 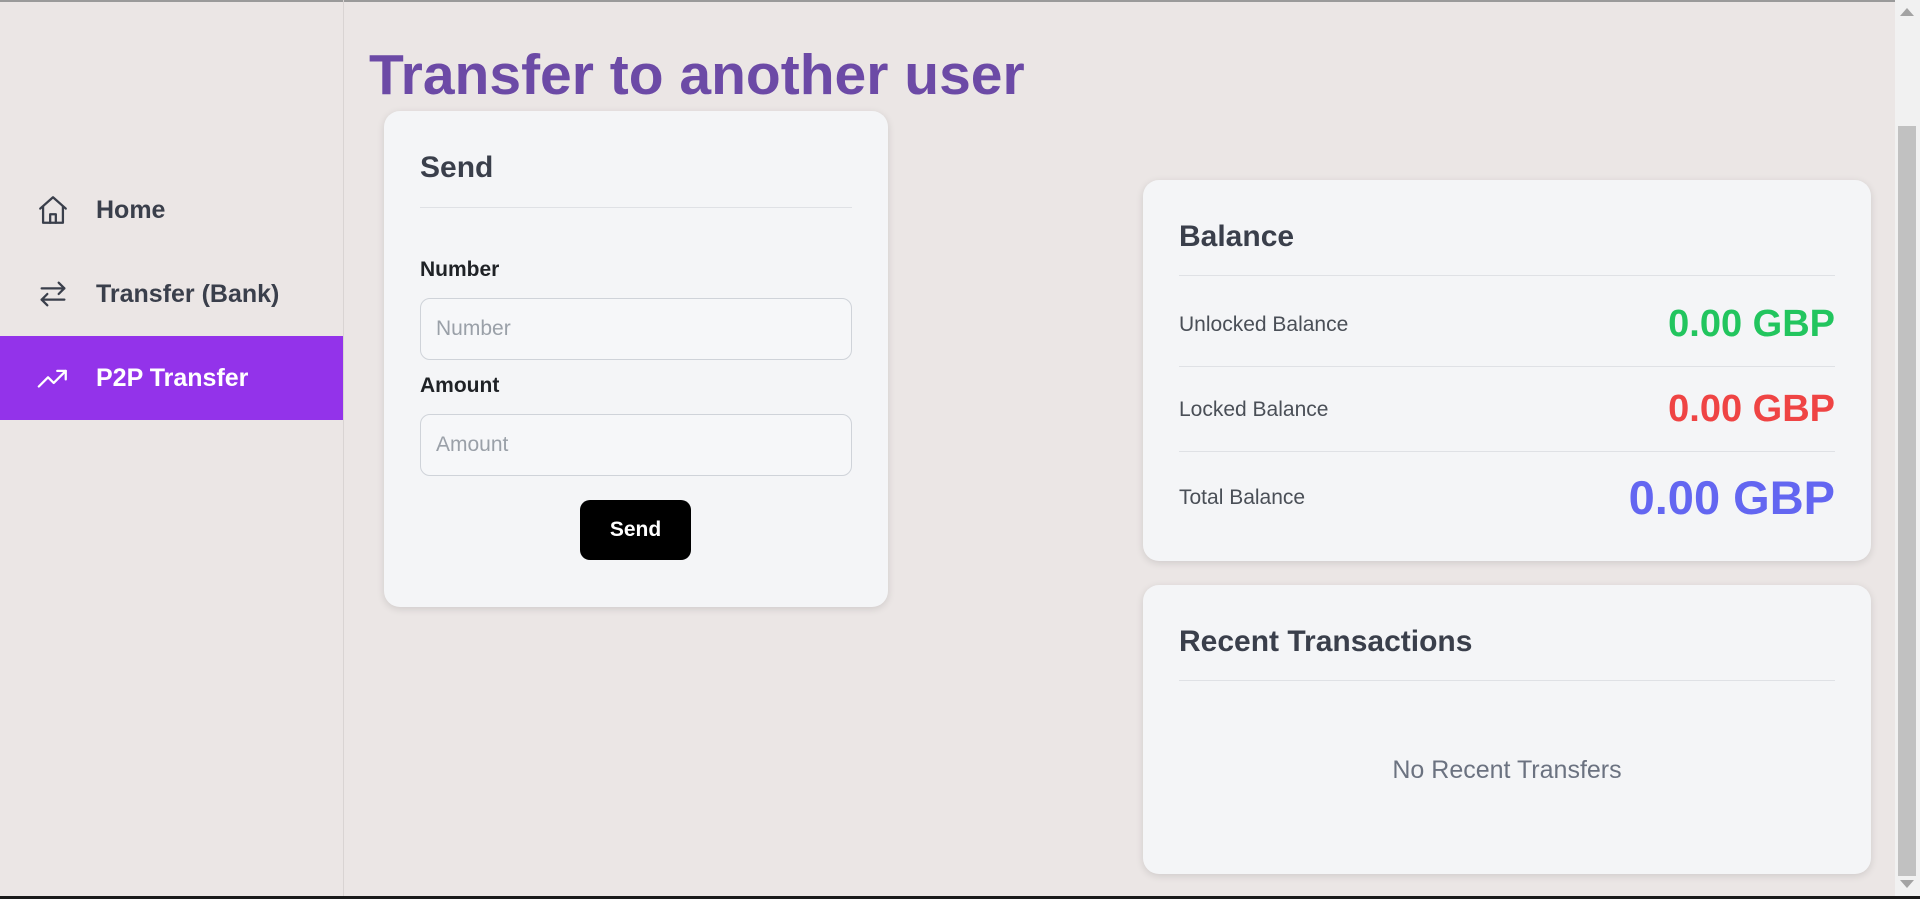 What do you see at coordinates (460, 385) in the screenshot?
I see `amount-label: Amount` at bounding box center [460, 385].